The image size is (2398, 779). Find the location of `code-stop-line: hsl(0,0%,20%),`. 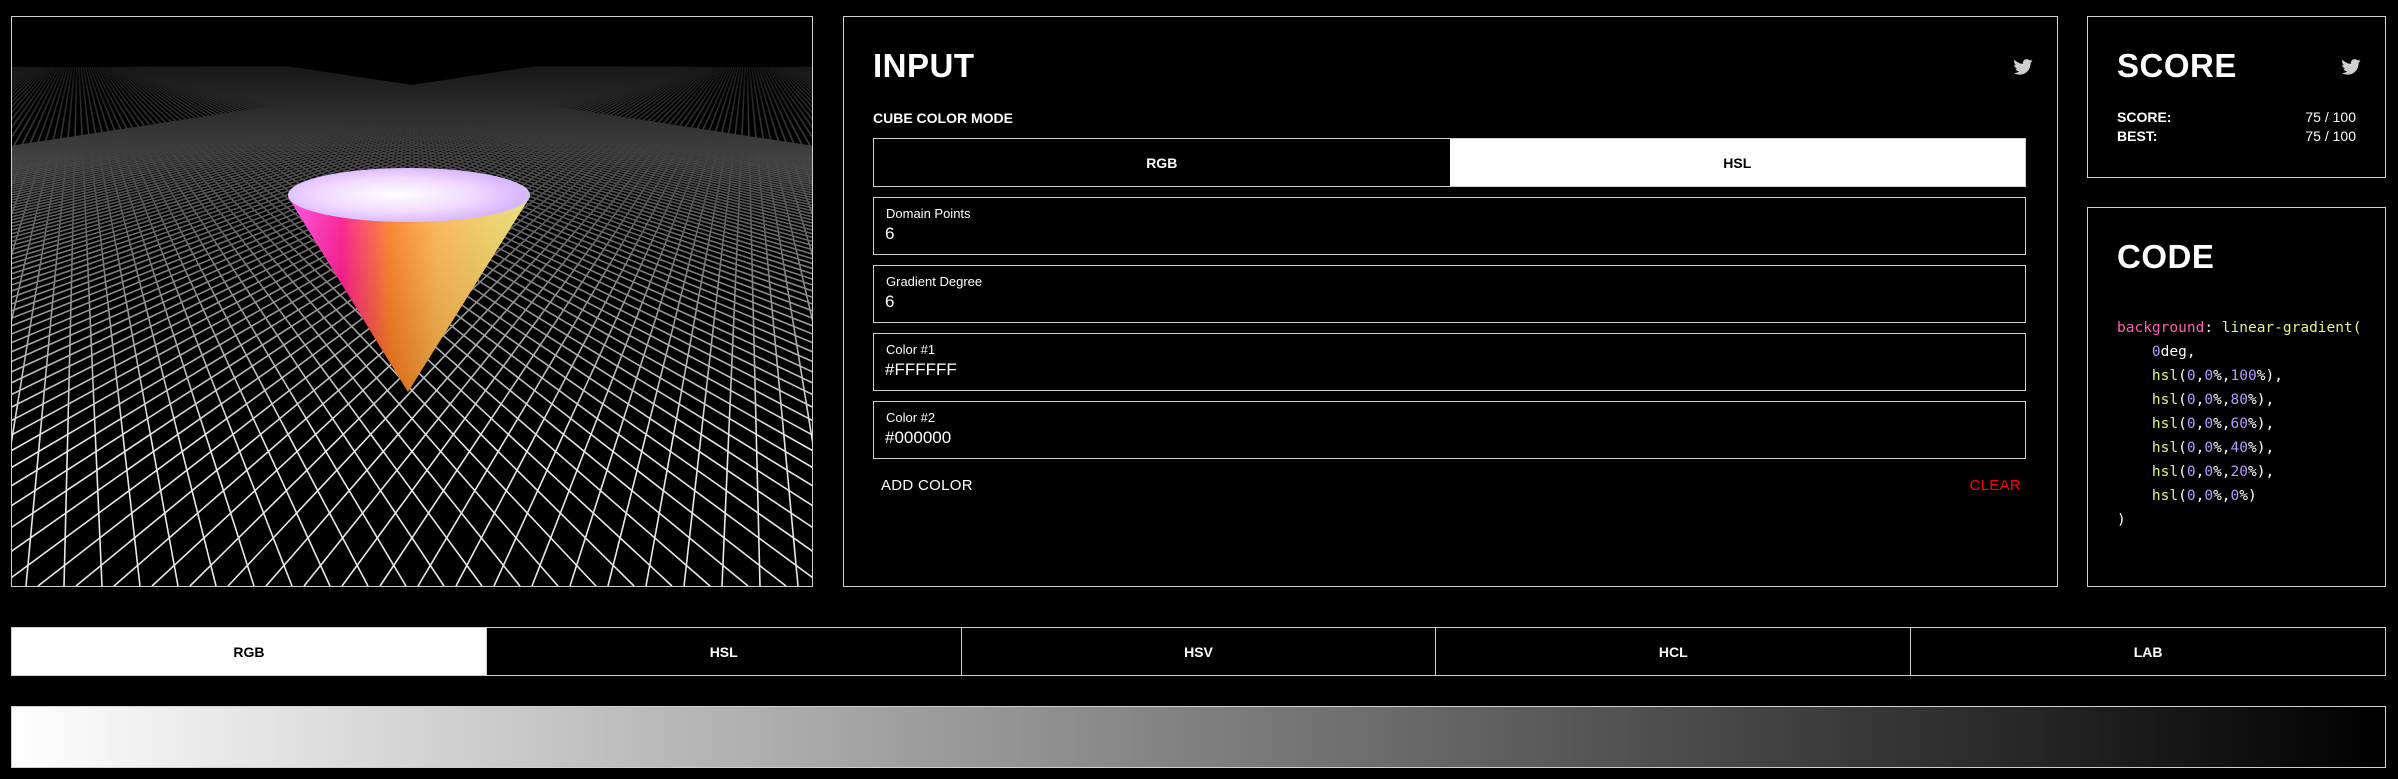

code-stop-line: hsl(0,0%,20%), is located at coordinates (2213, 472).